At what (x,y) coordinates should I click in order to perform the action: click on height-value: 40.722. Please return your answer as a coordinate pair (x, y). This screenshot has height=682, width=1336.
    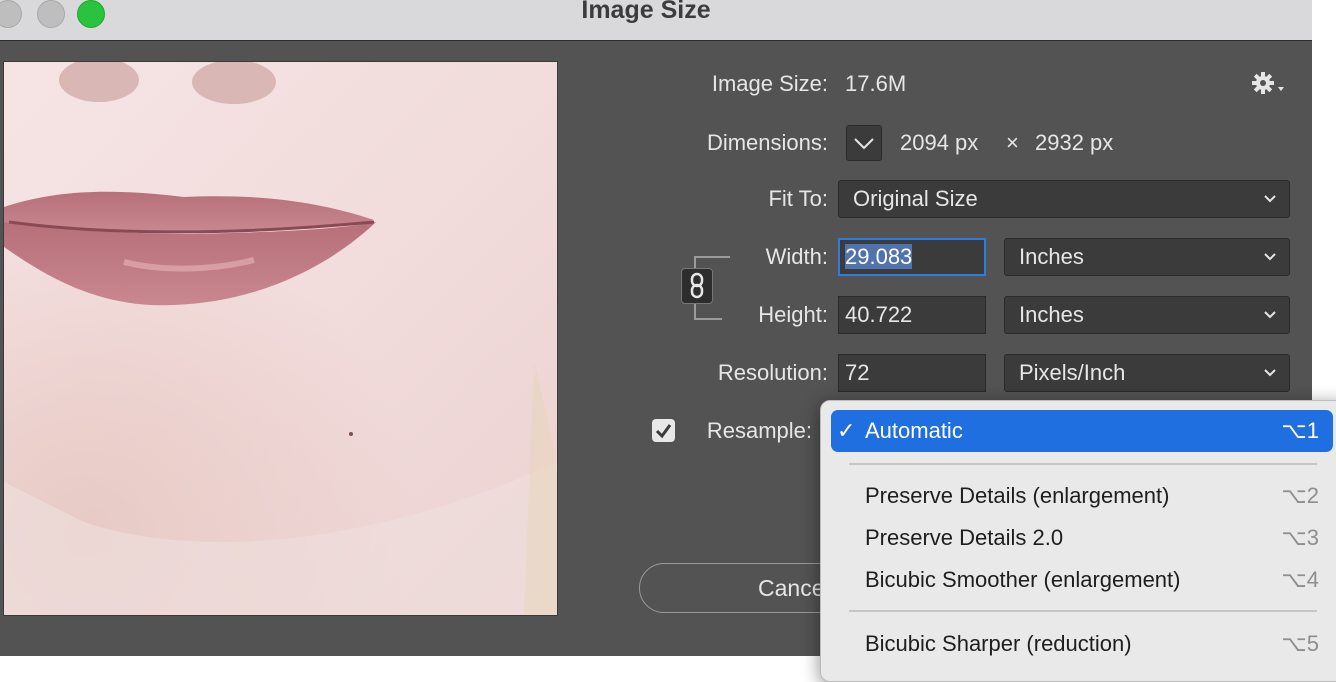
    Looking at the image, I should click on (879, 314).